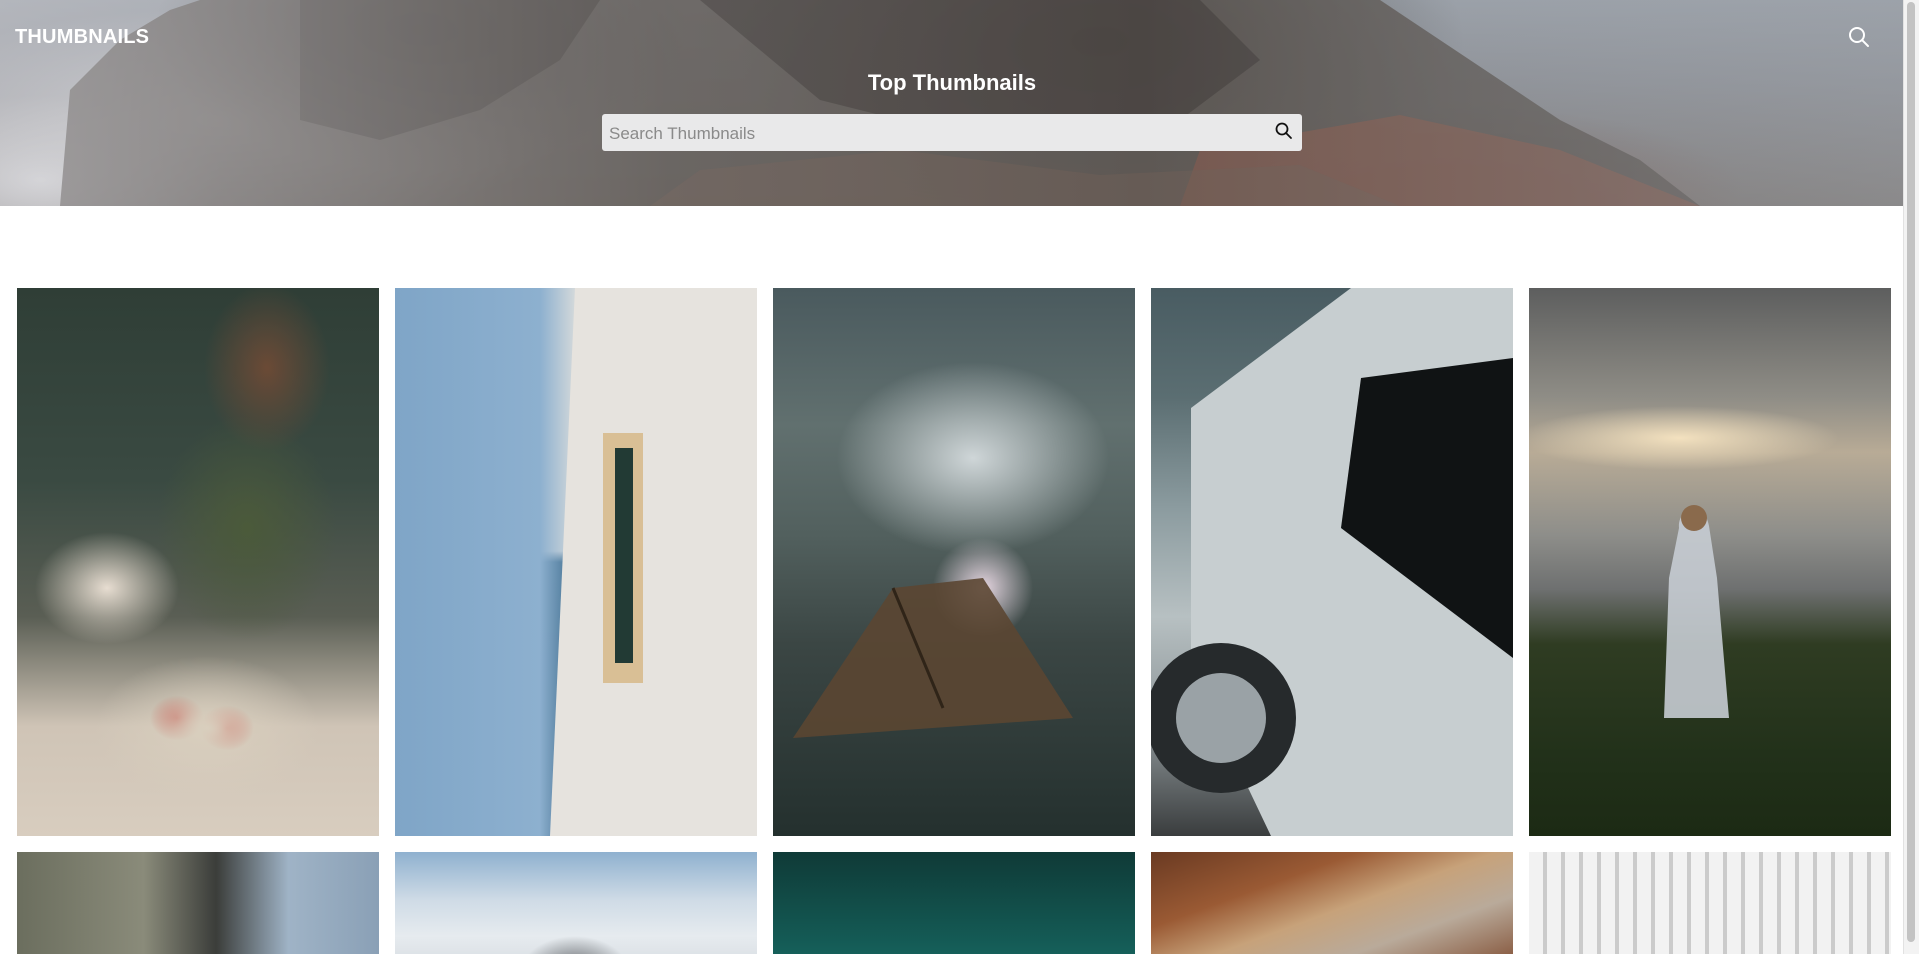  I want to click on brand-logo: THUMBNAILS, so click(82, 37).